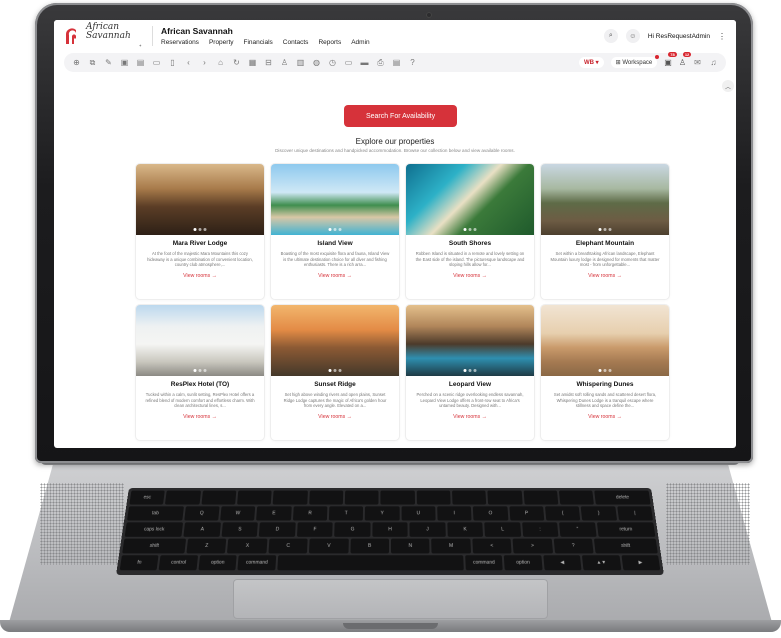 Image resolution: width=781 pixels, height=638 pixels. I want to click on menu-reservations: Reservations, so click(180, 42).